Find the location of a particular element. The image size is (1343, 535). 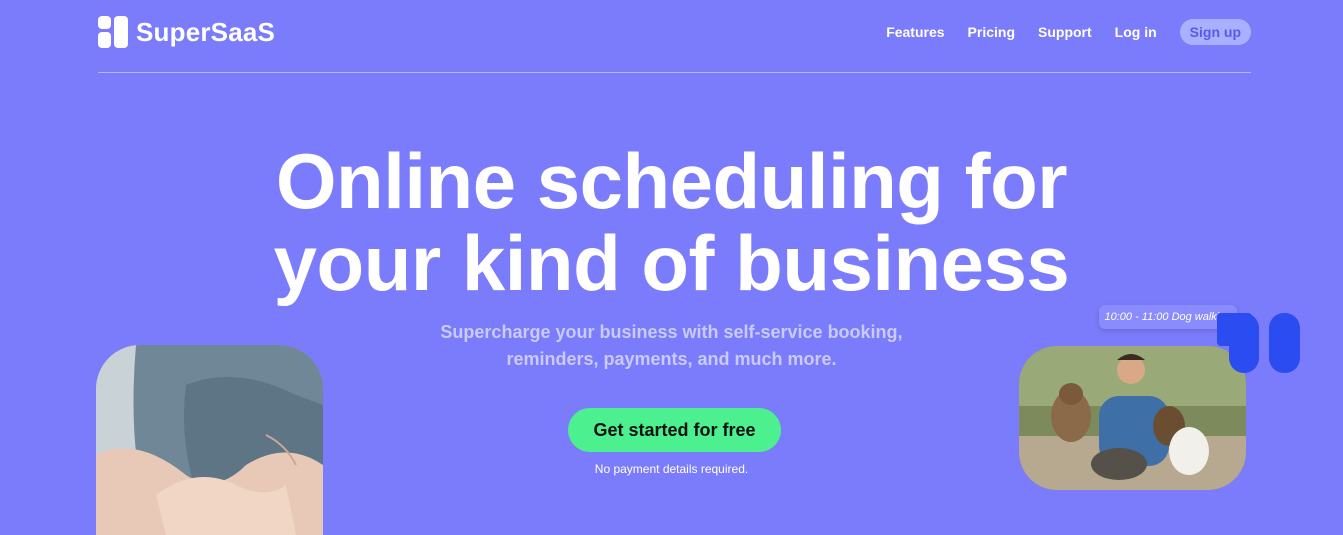

dog-walker-photo is located at coordinates (1132, 418).